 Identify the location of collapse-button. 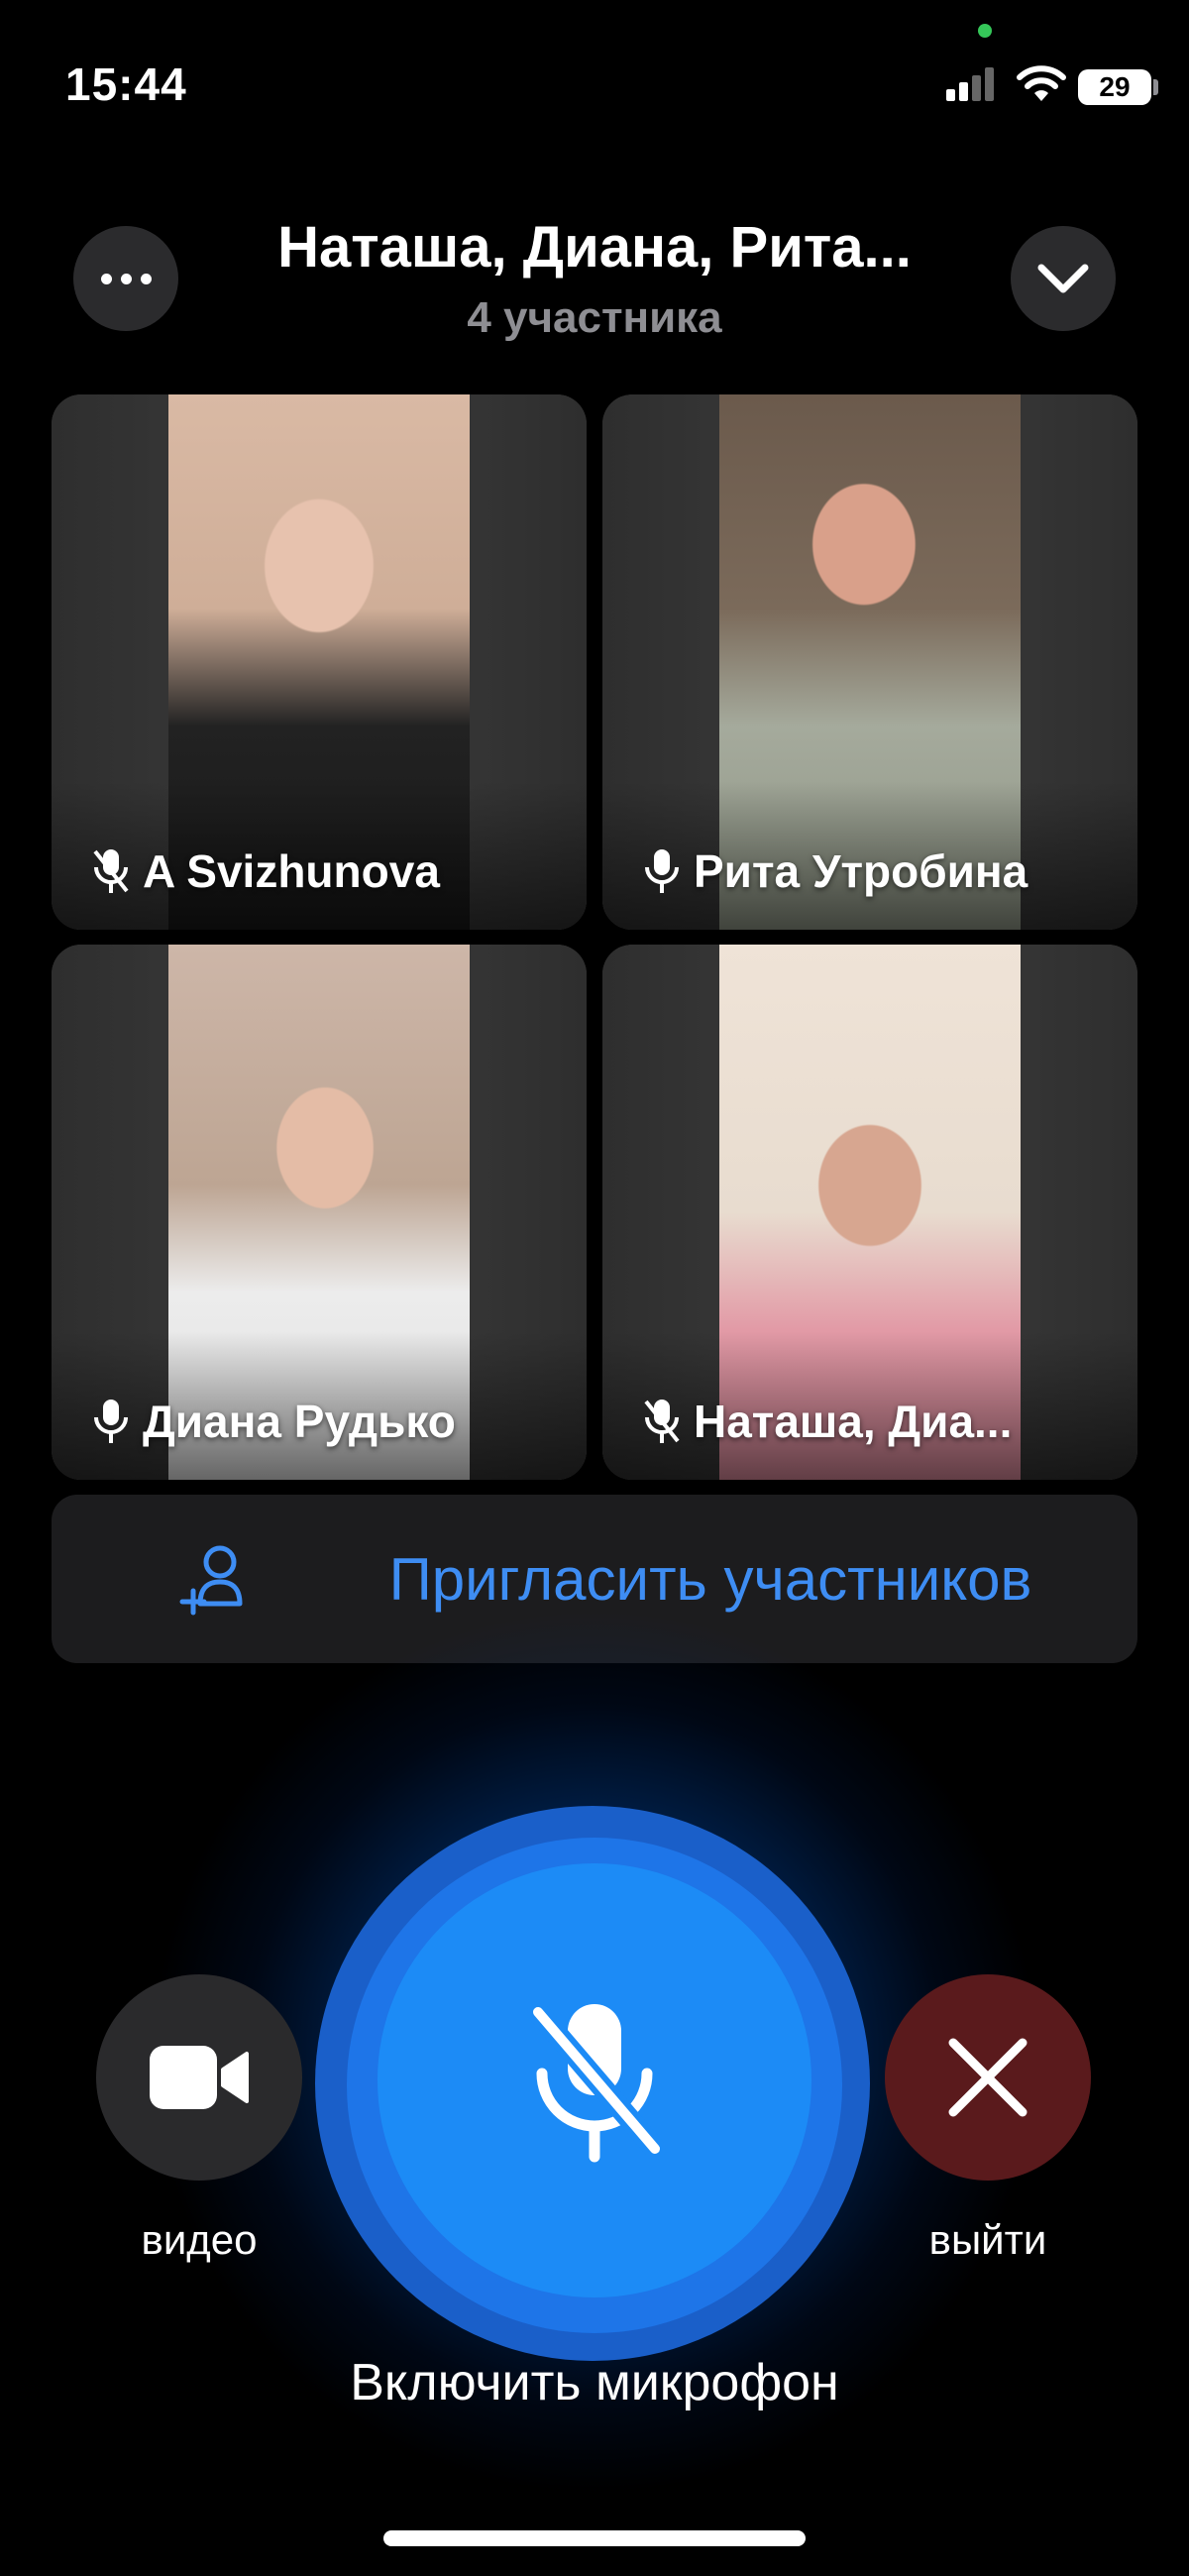
(1063, 278).